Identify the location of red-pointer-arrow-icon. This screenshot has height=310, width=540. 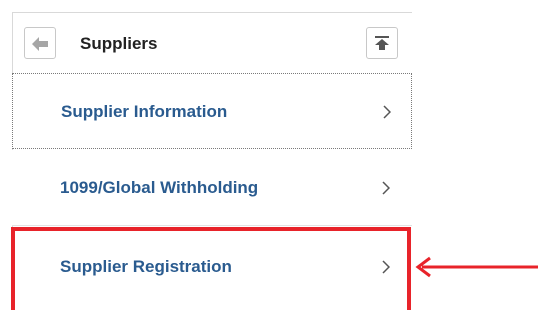
(476, 267).